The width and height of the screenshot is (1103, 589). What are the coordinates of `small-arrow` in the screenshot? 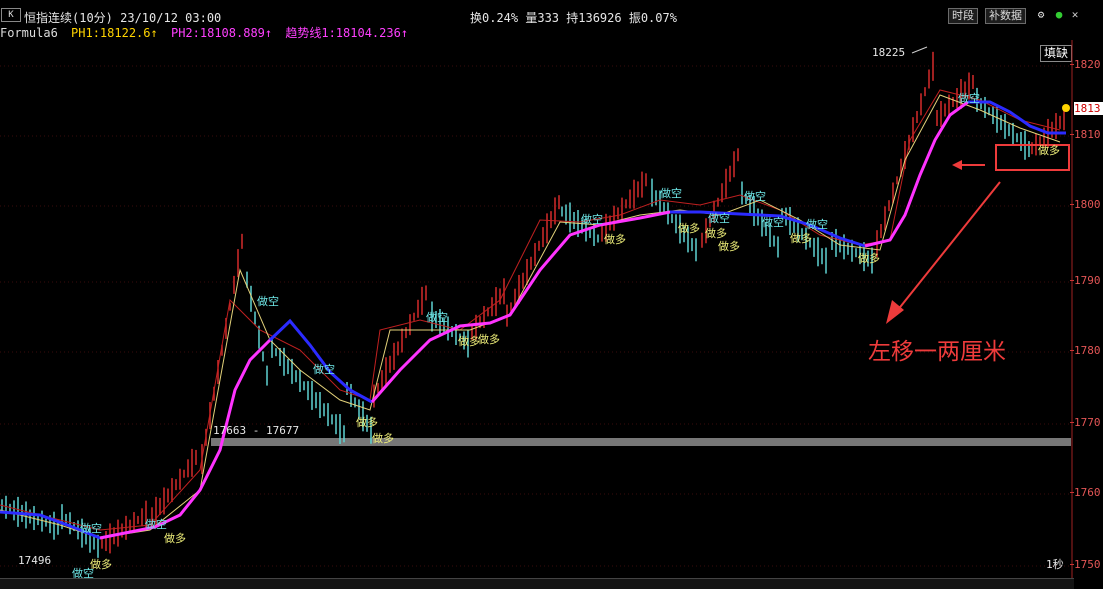 It's located at (968, 165).